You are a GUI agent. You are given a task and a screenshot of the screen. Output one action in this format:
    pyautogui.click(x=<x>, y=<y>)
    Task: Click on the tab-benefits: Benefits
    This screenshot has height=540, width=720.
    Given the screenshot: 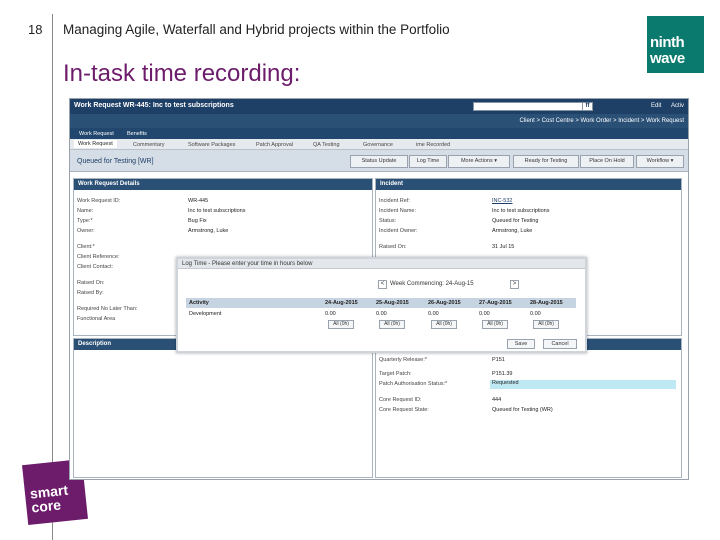 What is the action you would take?
    pyautogui.click(x=137, y=134)
    